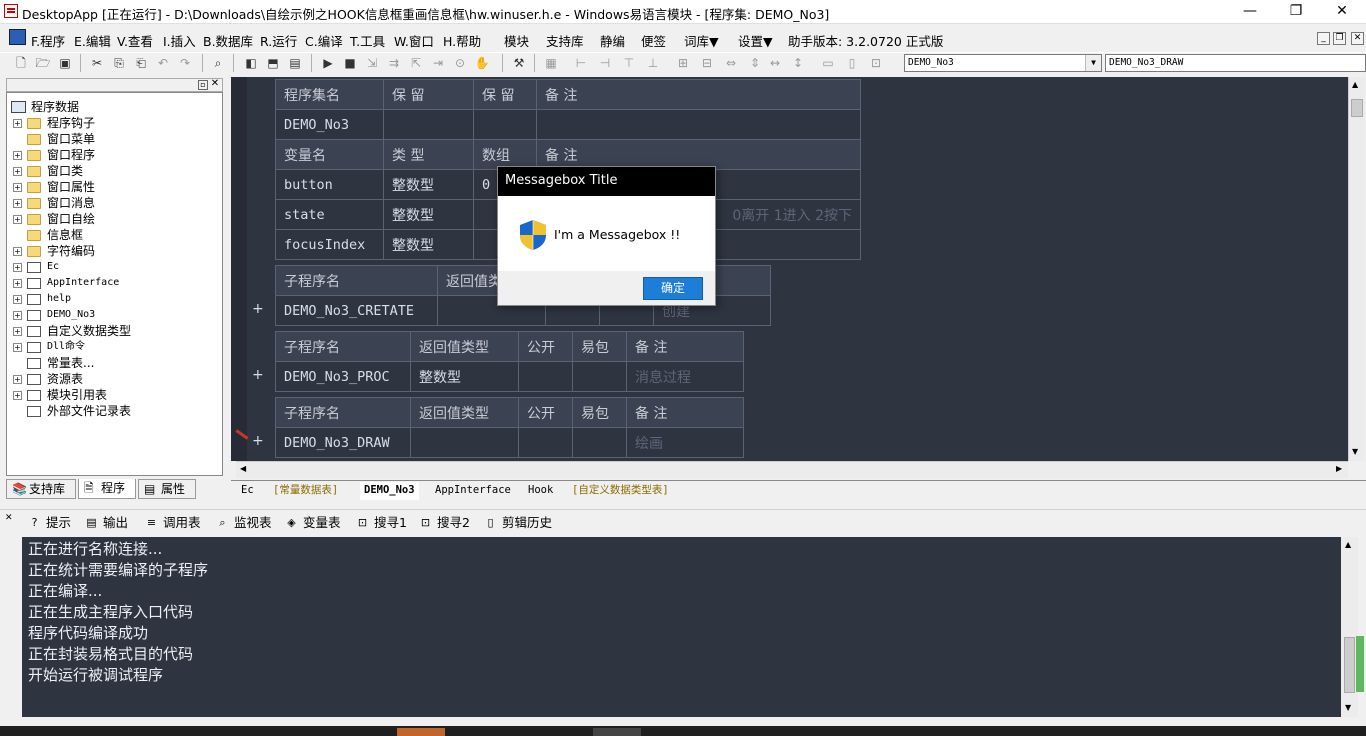 Image resolution: width=1366 pixels, height=736 pixels. I want to click on menu-tools: T.工具, so click(367, 40).